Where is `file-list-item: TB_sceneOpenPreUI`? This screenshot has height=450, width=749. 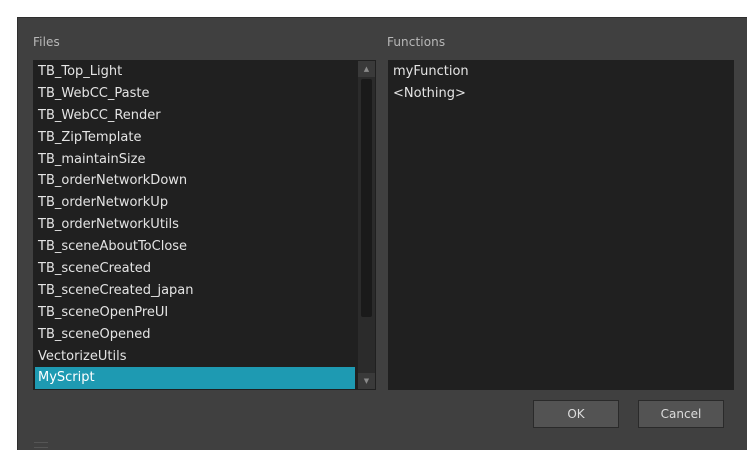
file-list-item: TB_sceneOpenPreUI is located at coordinates (195, 313).